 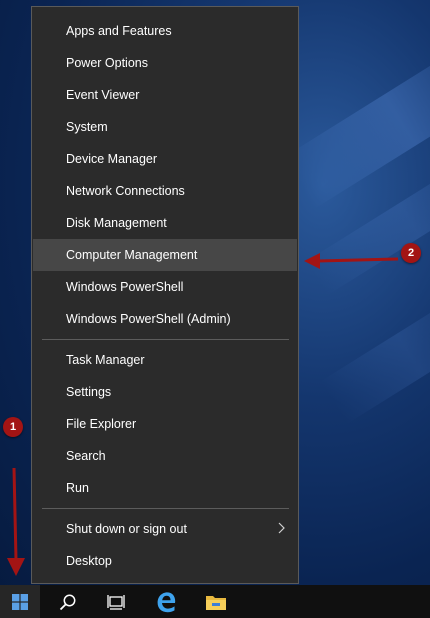 I want to click on edge-taskbar-button, so click(x=166, y=601).